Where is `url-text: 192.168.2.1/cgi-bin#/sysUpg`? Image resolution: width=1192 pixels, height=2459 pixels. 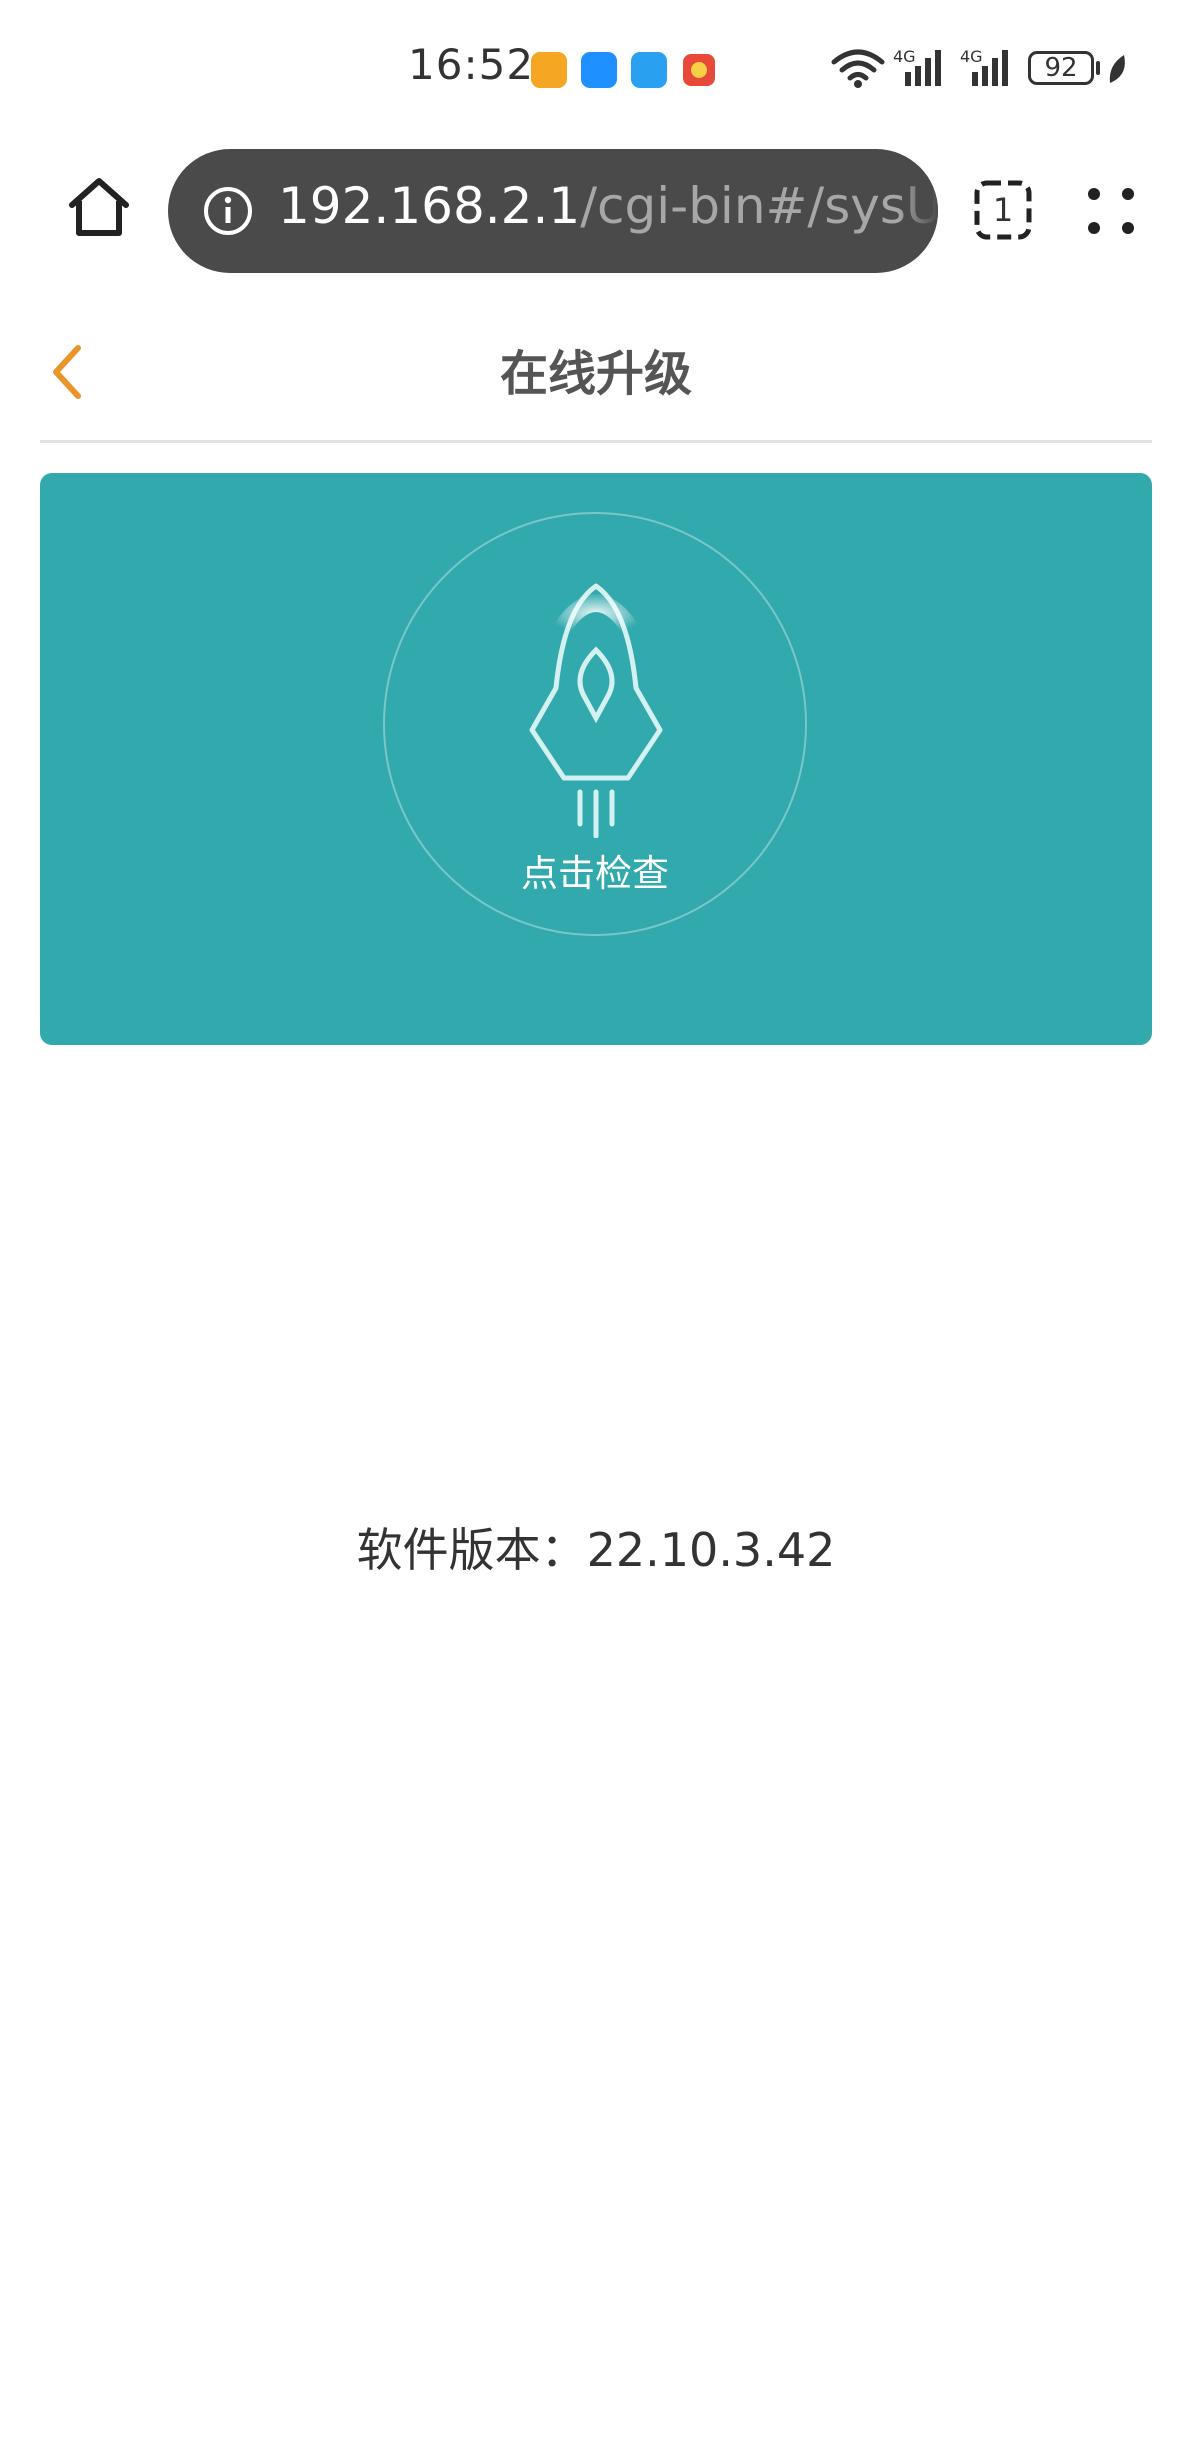 url-text: 192.168.2.1/cgi-bin#/sysUpg is located at coordinates (608, 206).